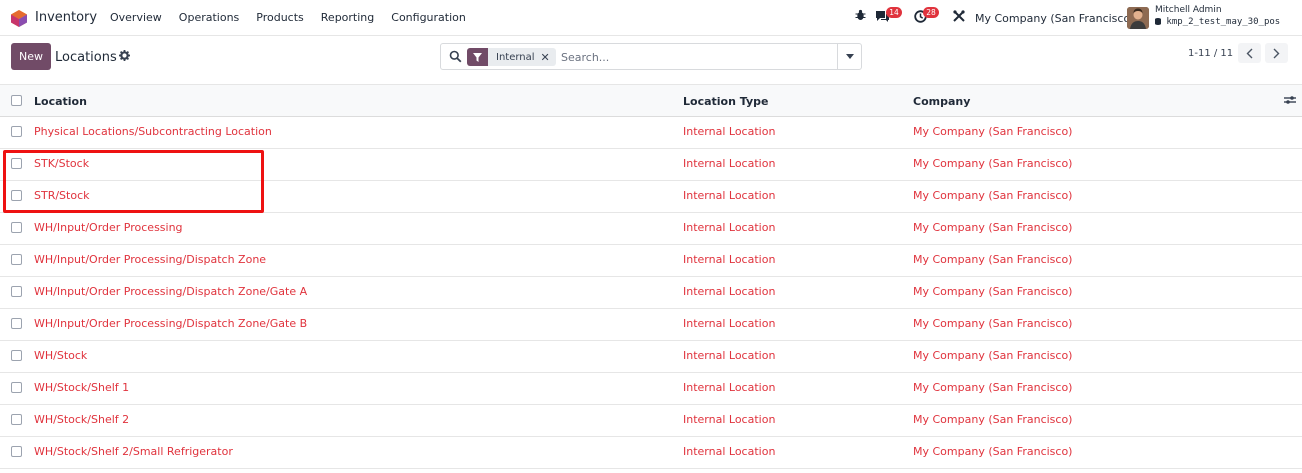 The height and width of the screenshot is (473, 1302). What do you see at coordinates (477, 57) in the screenshot?
I see `filter-icon` at bounding box center [477, 57].